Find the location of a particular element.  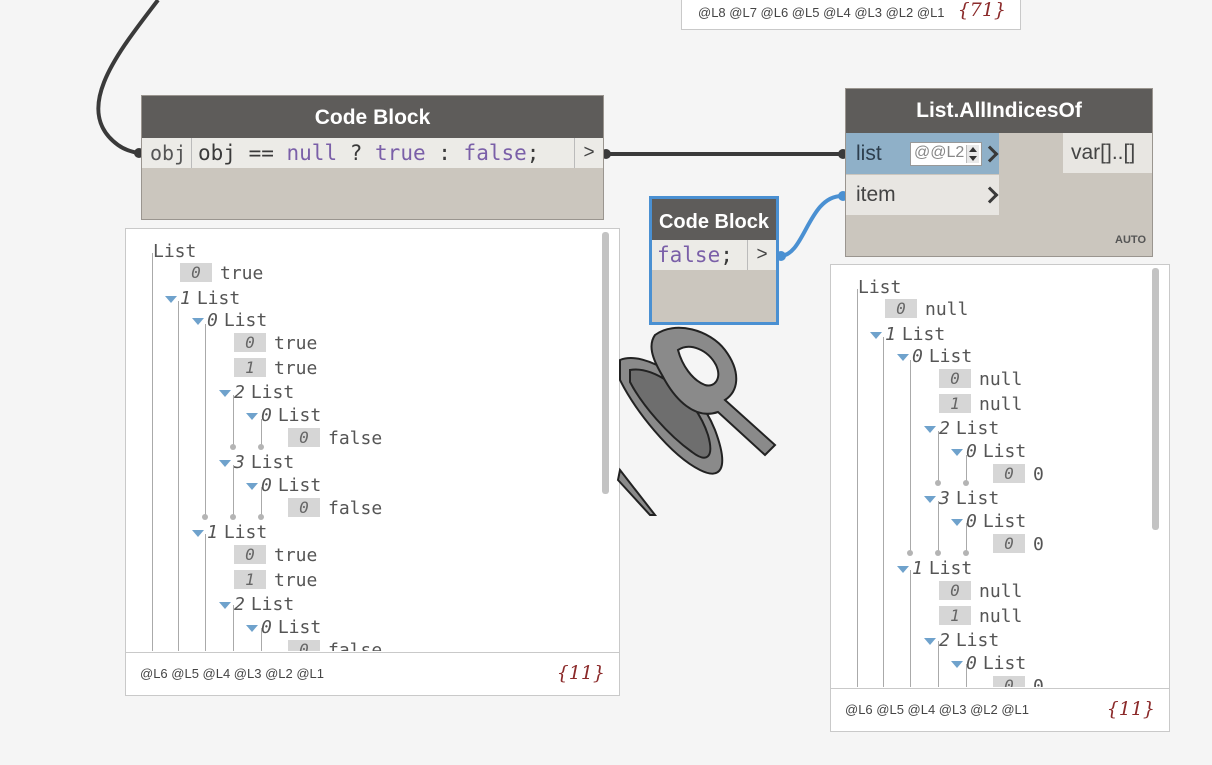

port-label-item: item is located at coordinates (876, 194).